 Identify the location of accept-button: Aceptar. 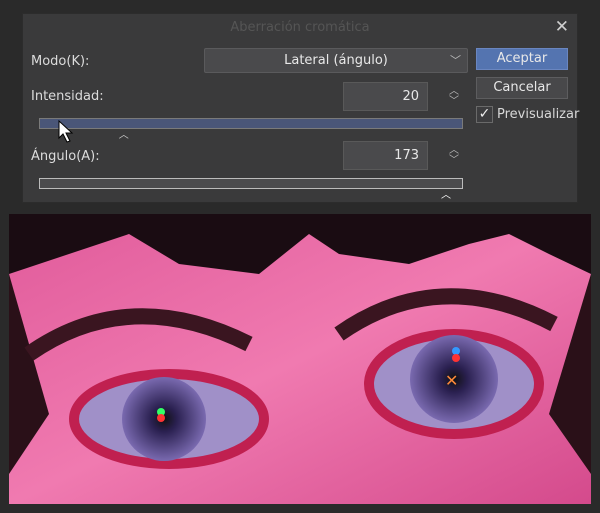
(522, 59).